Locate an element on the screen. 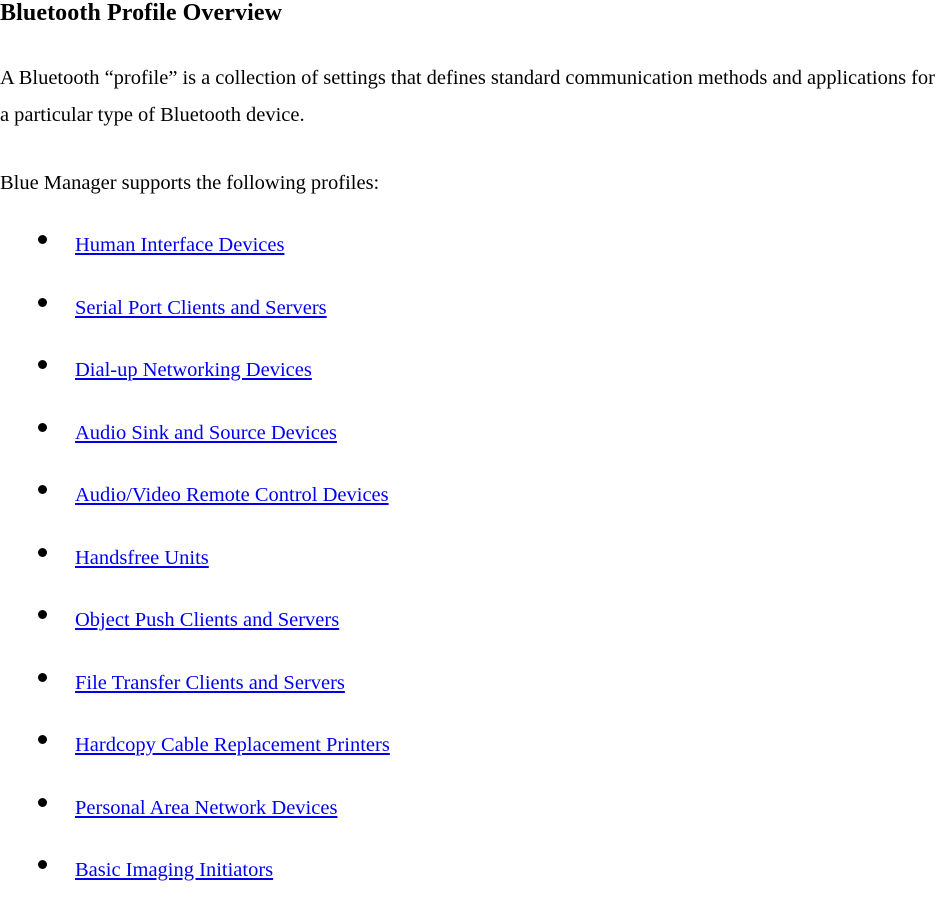 This screenshot has height=920, width=939. list-item: Dial-up Networking Devices is located at coordinates (469, 388).